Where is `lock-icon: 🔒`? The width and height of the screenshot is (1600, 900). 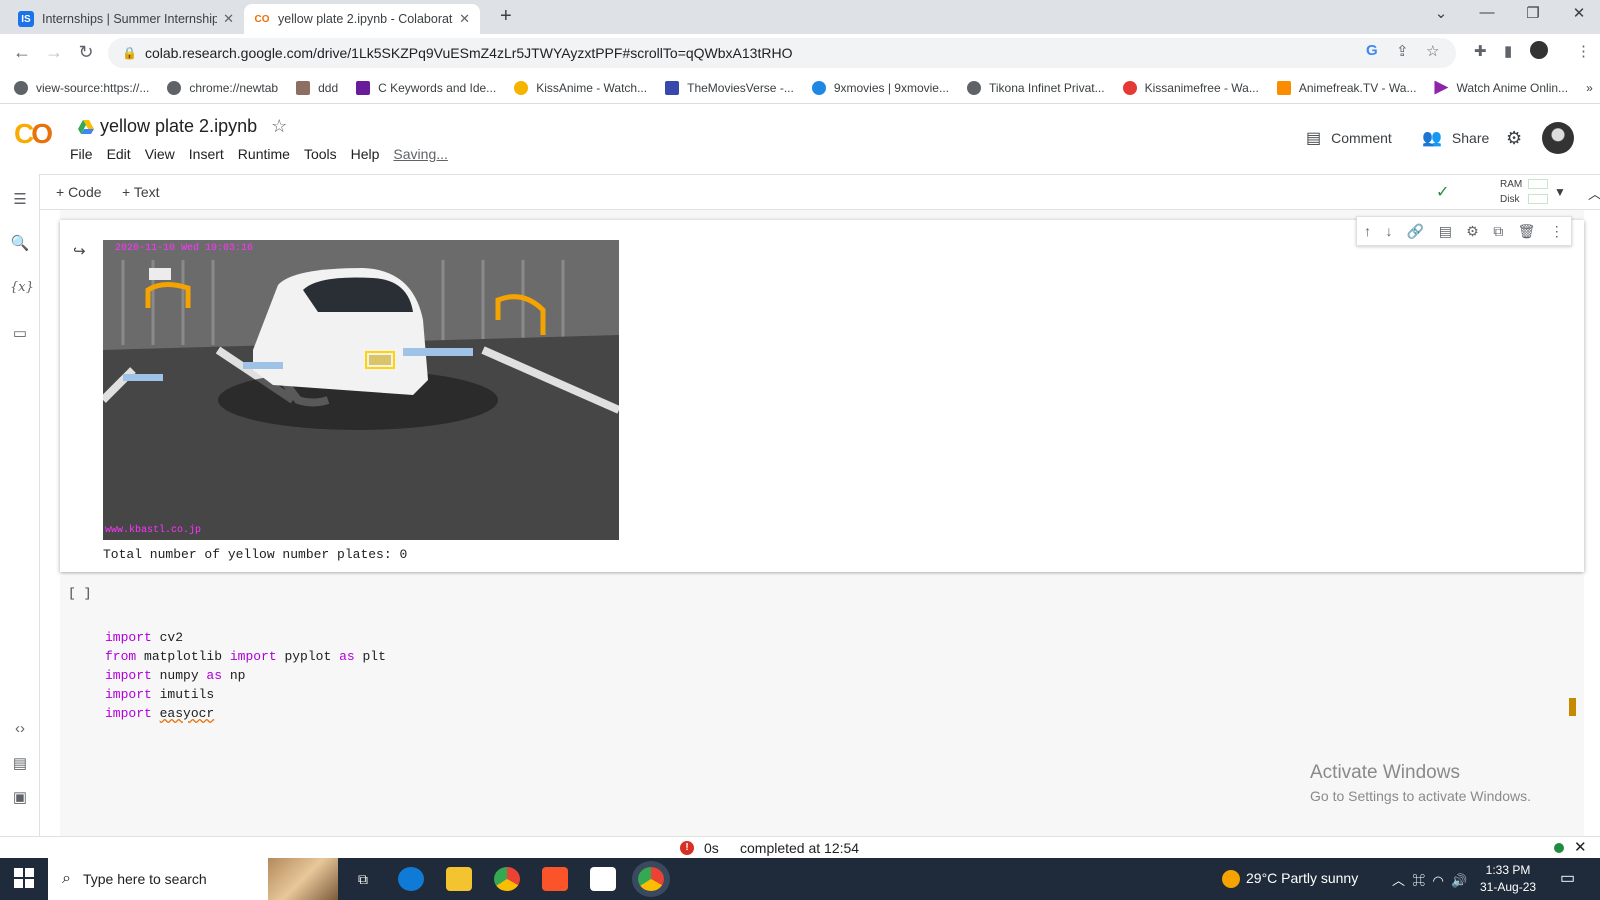 lock-icon: 🔒 is located at coordinates (129, 53).